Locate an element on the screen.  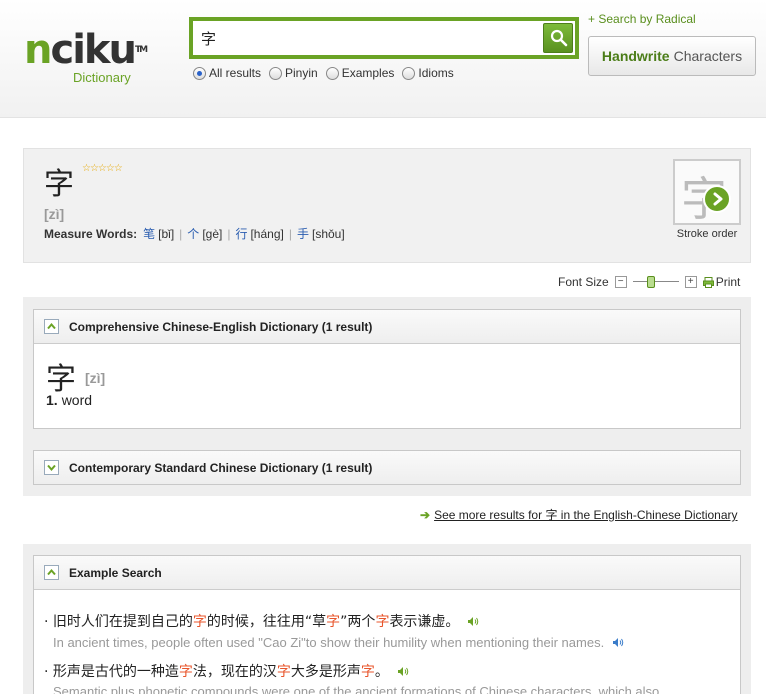
measure-word-link: 手 is located at coordinates (303, 233).